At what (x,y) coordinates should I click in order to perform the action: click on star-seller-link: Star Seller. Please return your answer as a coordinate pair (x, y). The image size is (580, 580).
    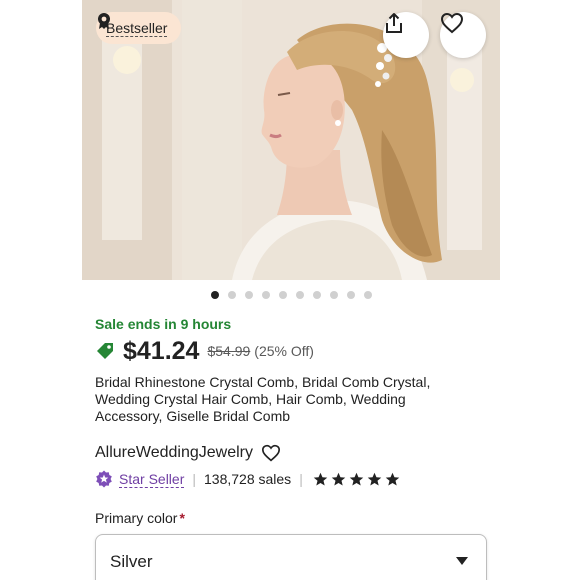
    Looking at the image, I should click on (152, 479).